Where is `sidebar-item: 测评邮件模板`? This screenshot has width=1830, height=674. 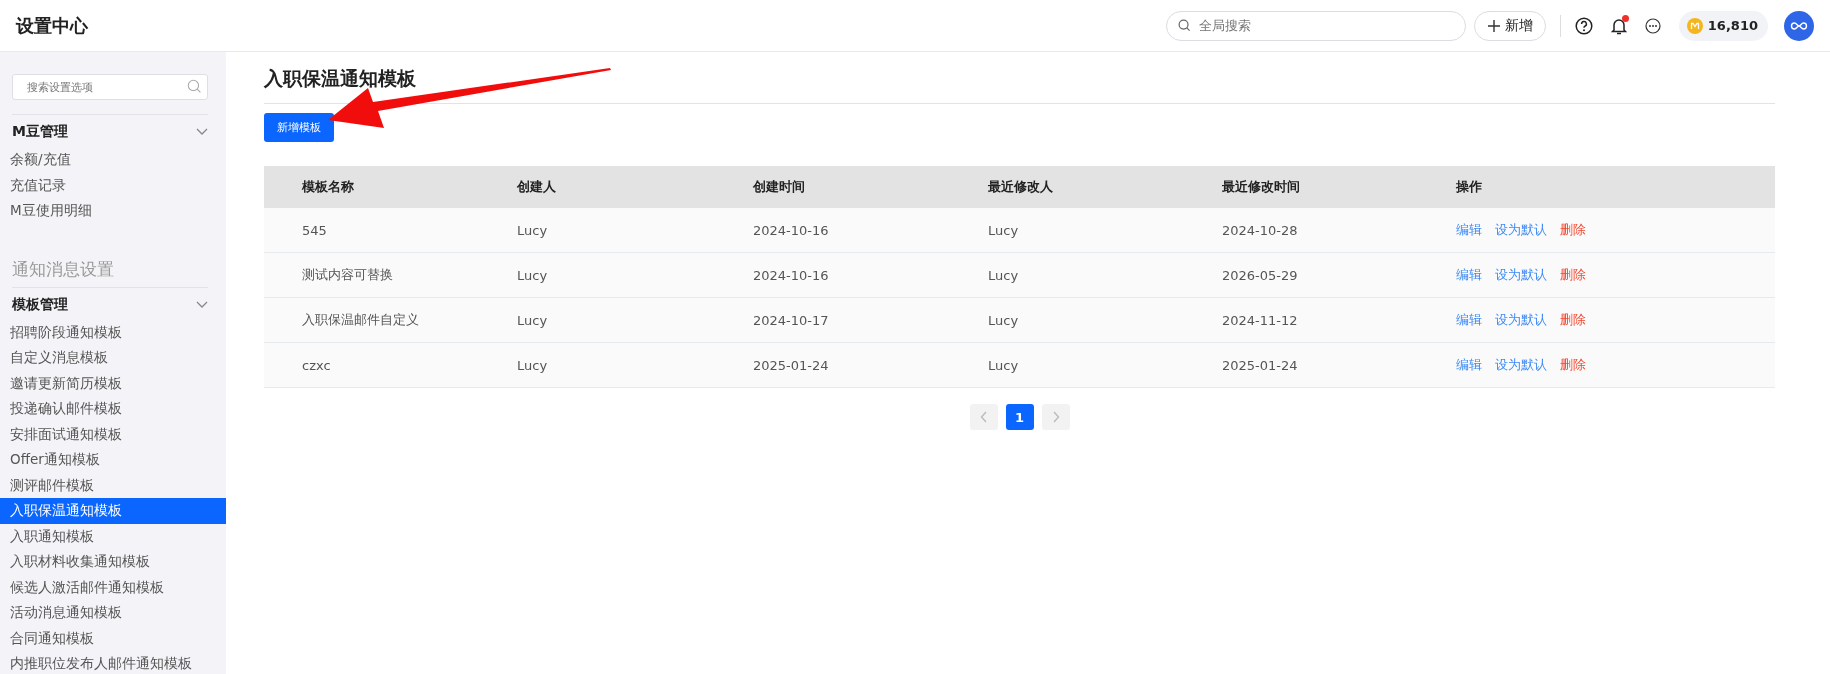
sidebar-item: 测评邮件模板 is located at coordinates (113, 485).